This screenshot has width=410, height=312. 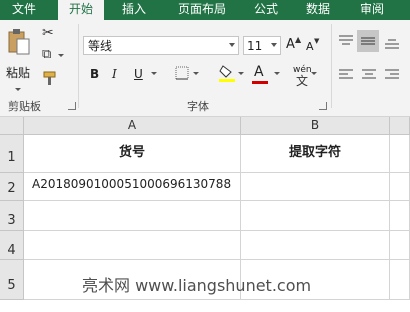 I want to click on font-color-swatch, so click(x=260, y=82).